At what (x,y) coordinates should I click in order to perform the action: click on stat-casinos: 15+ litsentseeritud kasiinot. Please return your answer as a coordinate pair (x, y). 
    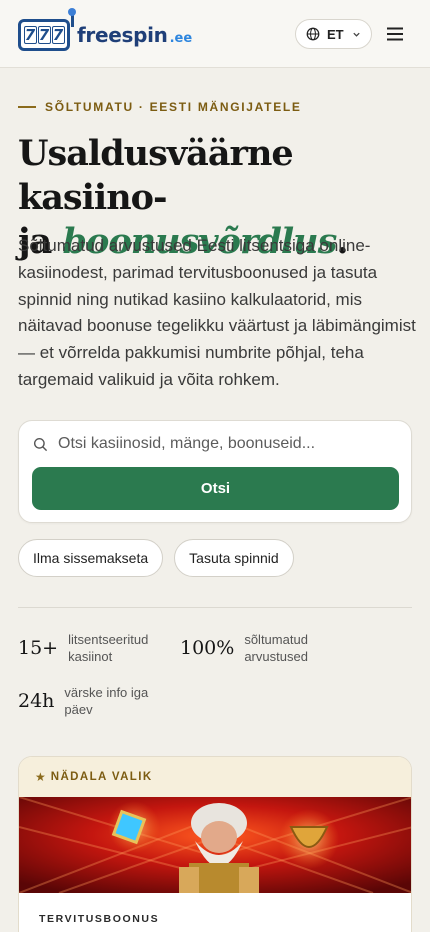
    Looking at the image, I should click on (91, 648).